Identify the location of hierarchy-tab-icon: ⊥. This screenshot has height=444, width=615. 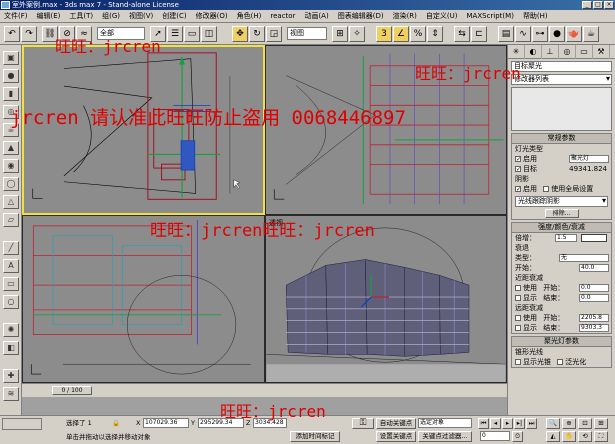
(550, 52).